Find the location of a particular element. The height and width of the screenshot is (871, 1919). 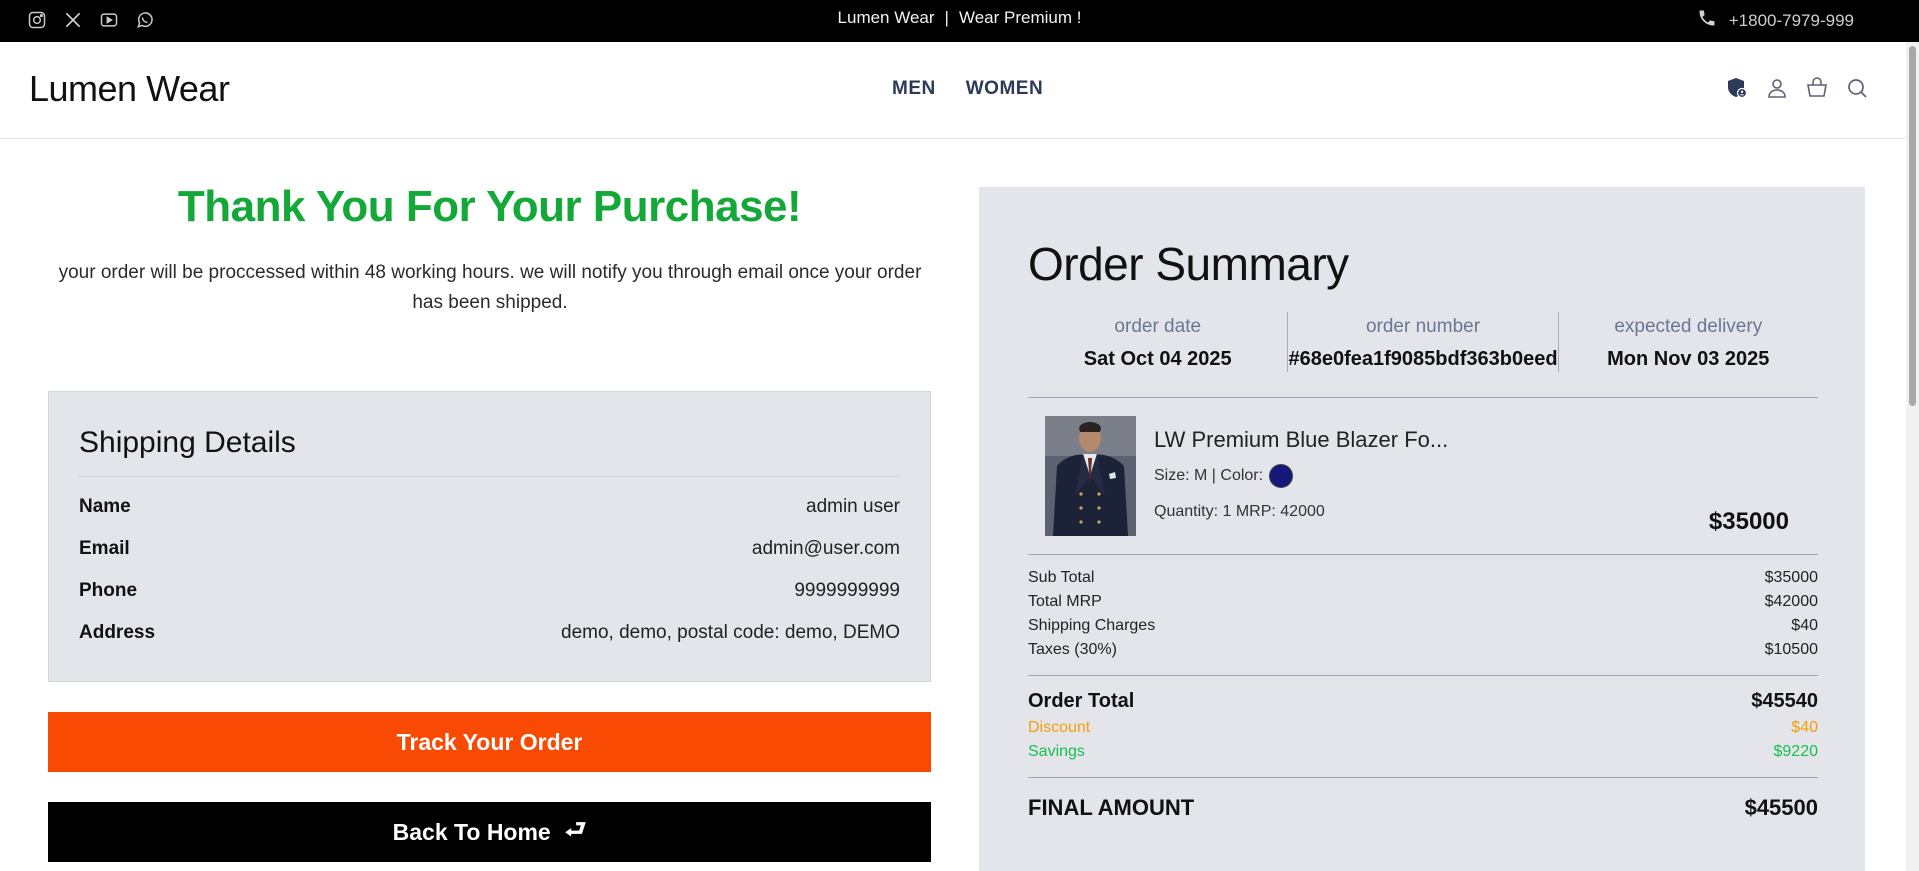

row-value: $42000 is located at coordinates (1791, 601).